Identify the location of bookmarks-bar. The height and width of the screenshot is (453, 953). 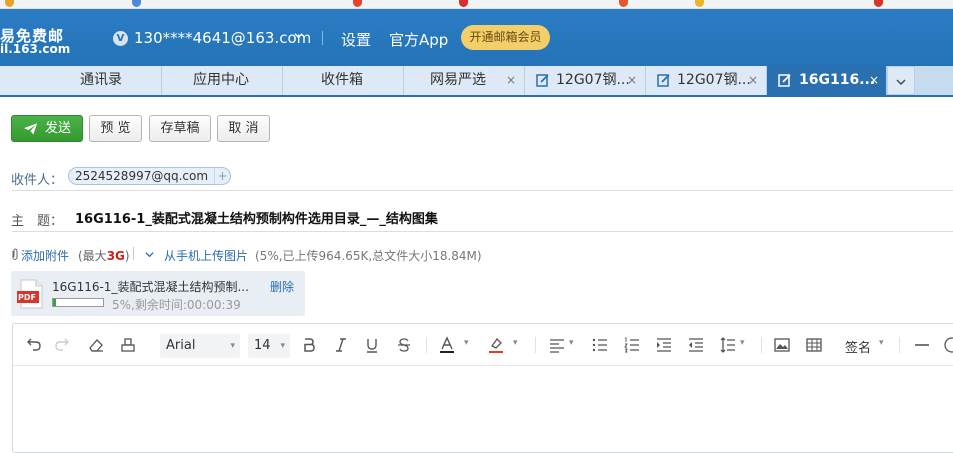
(476, 4).